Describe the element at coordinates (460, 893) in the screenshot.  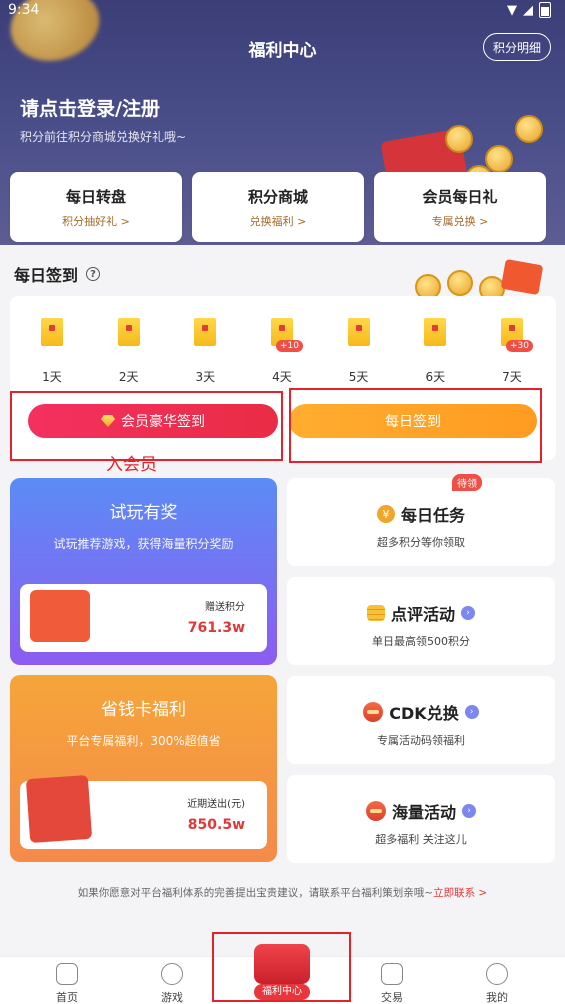
I see `contact-link: 立即联系 >` at that location.